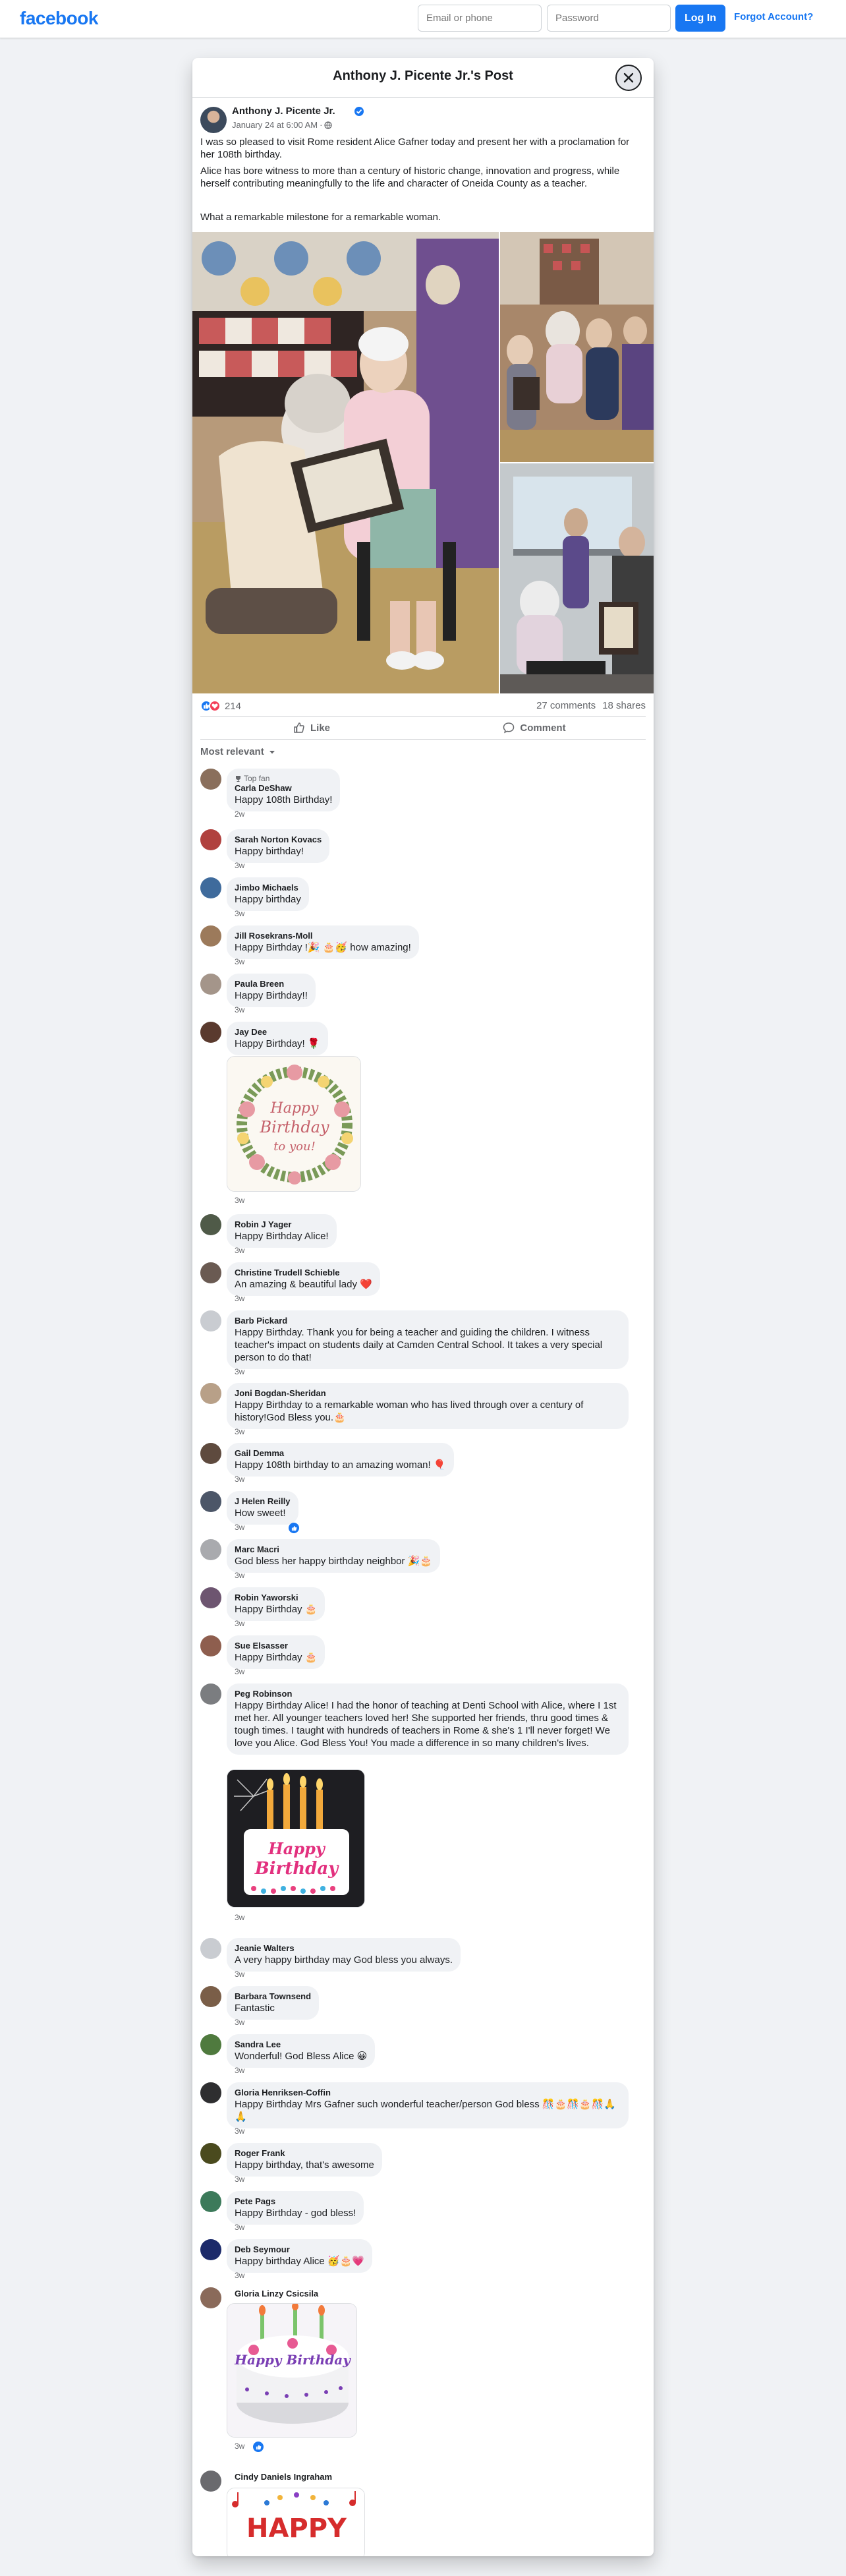 Image resolution: width=846 pixels, height=2576 pixels. What do you see at coordinates (301, 2045) in the screenshot?
I see `commenter-name: Sandra Lee` at bounding box center [301, 2045].